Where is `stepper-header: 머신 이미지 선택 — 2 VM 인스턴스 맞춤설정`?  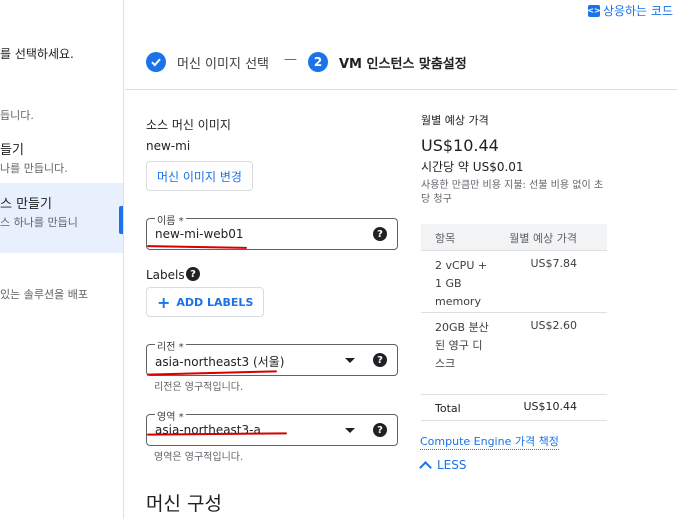
stepper-header: 머신 이미지 선택 — 2 VM 인스턴스 맞춤설정 is located at coordinates (401, 60).